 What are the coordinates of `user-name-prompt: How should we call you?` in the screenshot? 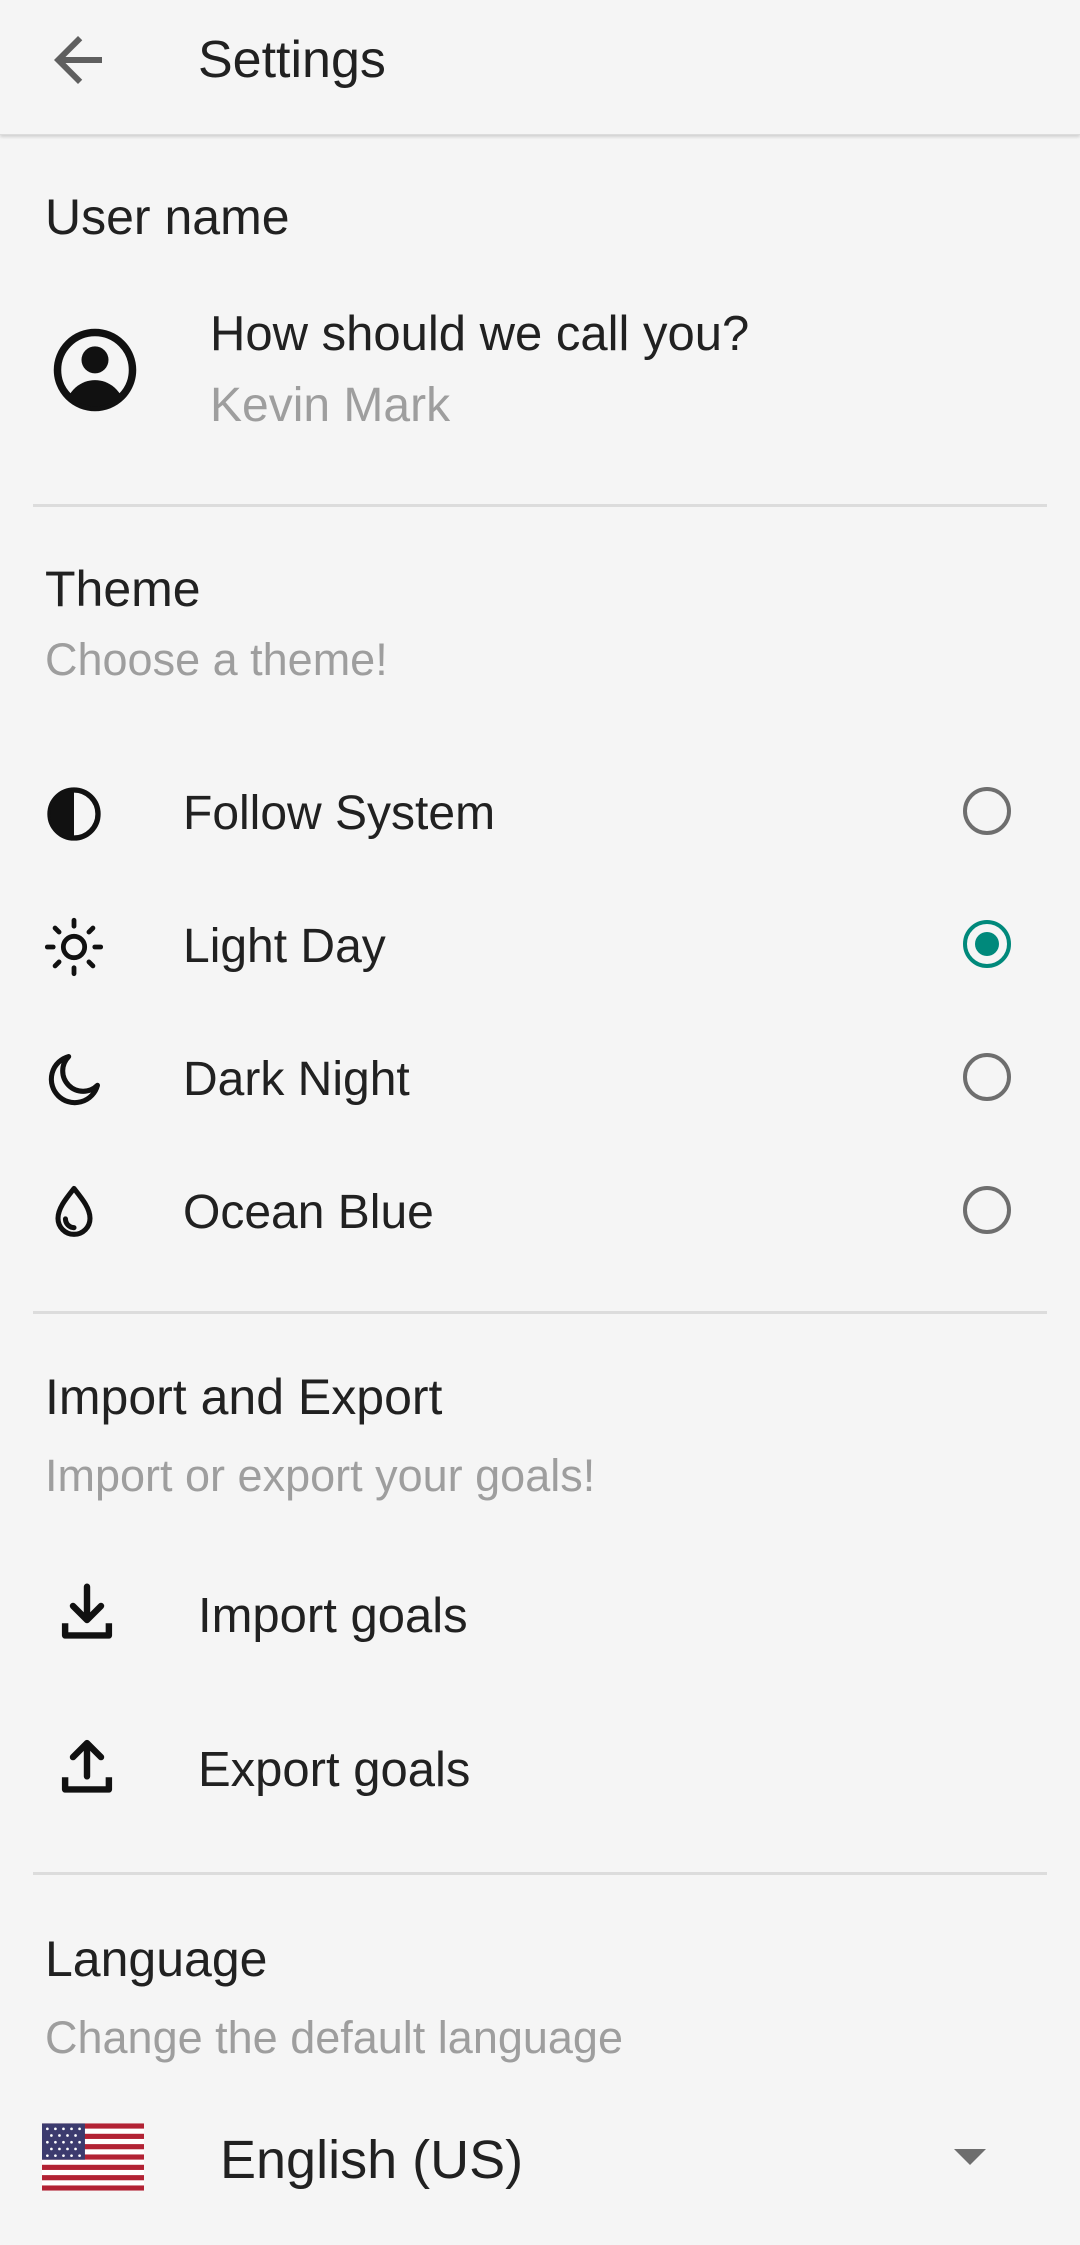 It's located at (480, 334).